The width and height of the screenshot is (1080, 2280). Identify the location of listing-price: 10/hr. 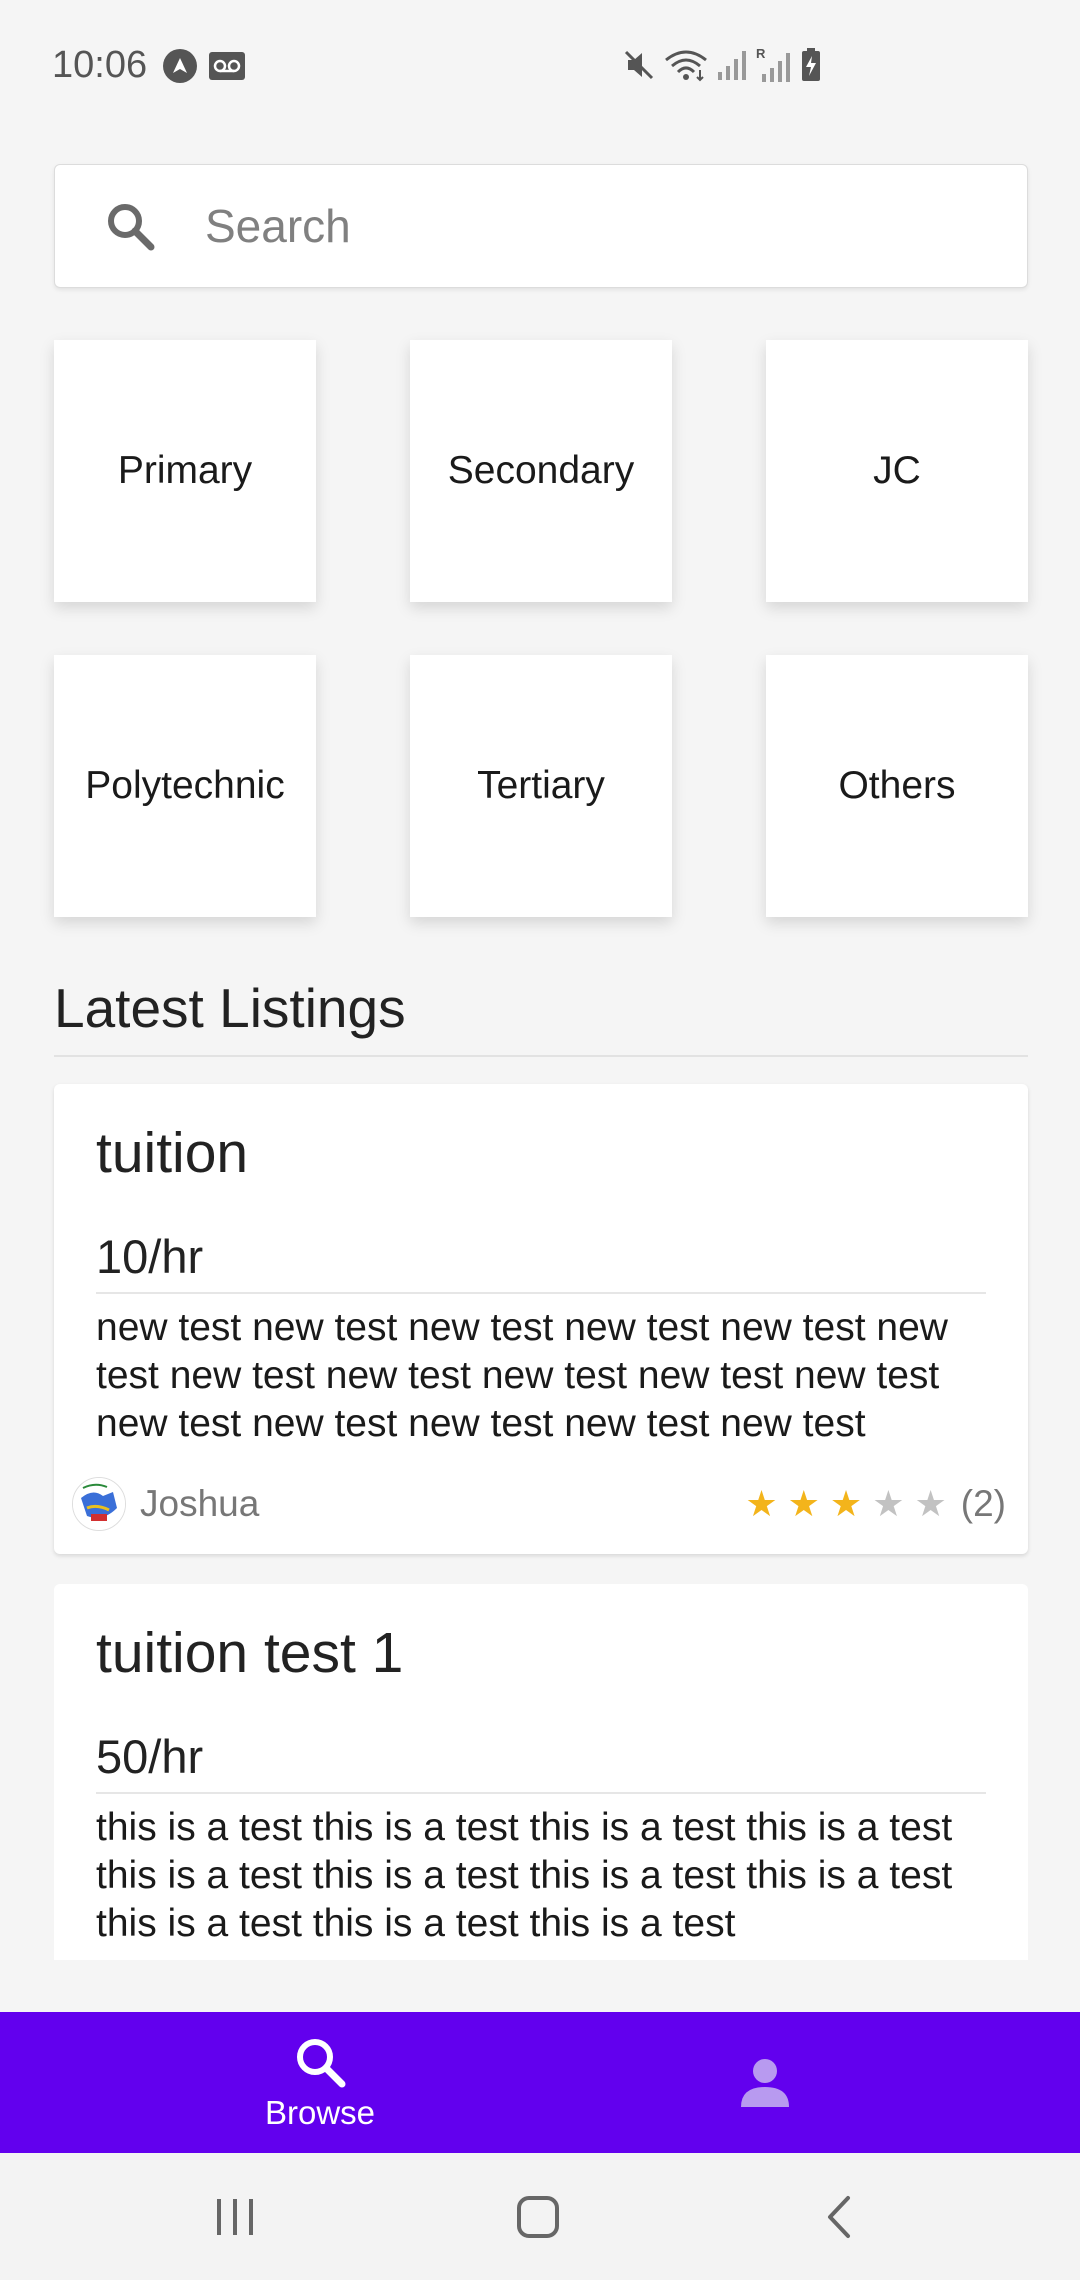
(150, 1256).